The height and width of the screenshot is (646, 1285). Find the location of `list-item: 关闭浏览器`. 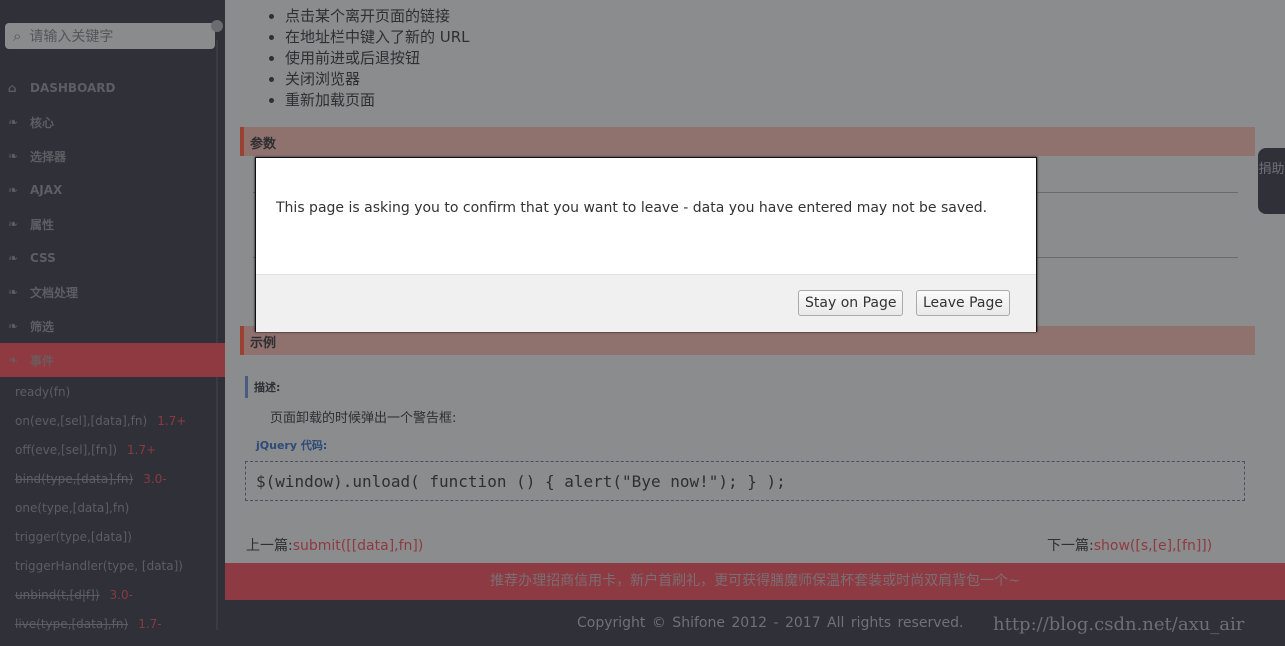

list-item: 关闭浏览器 is located at coordinates (377, 79).